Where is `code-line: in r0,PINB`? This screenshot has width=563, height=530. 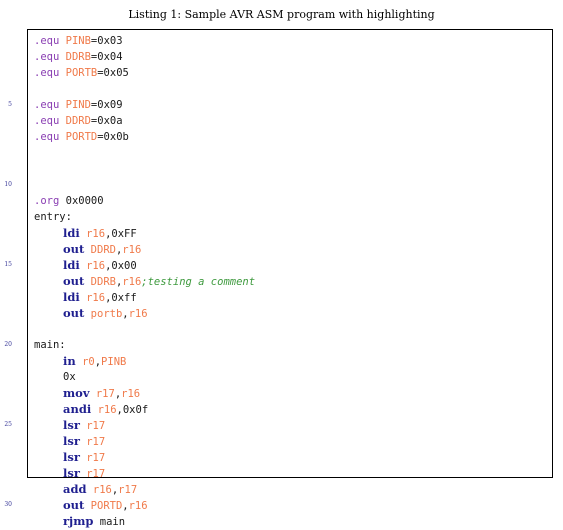
code-line: in r0,PINB is located at coordinates (144, 361).